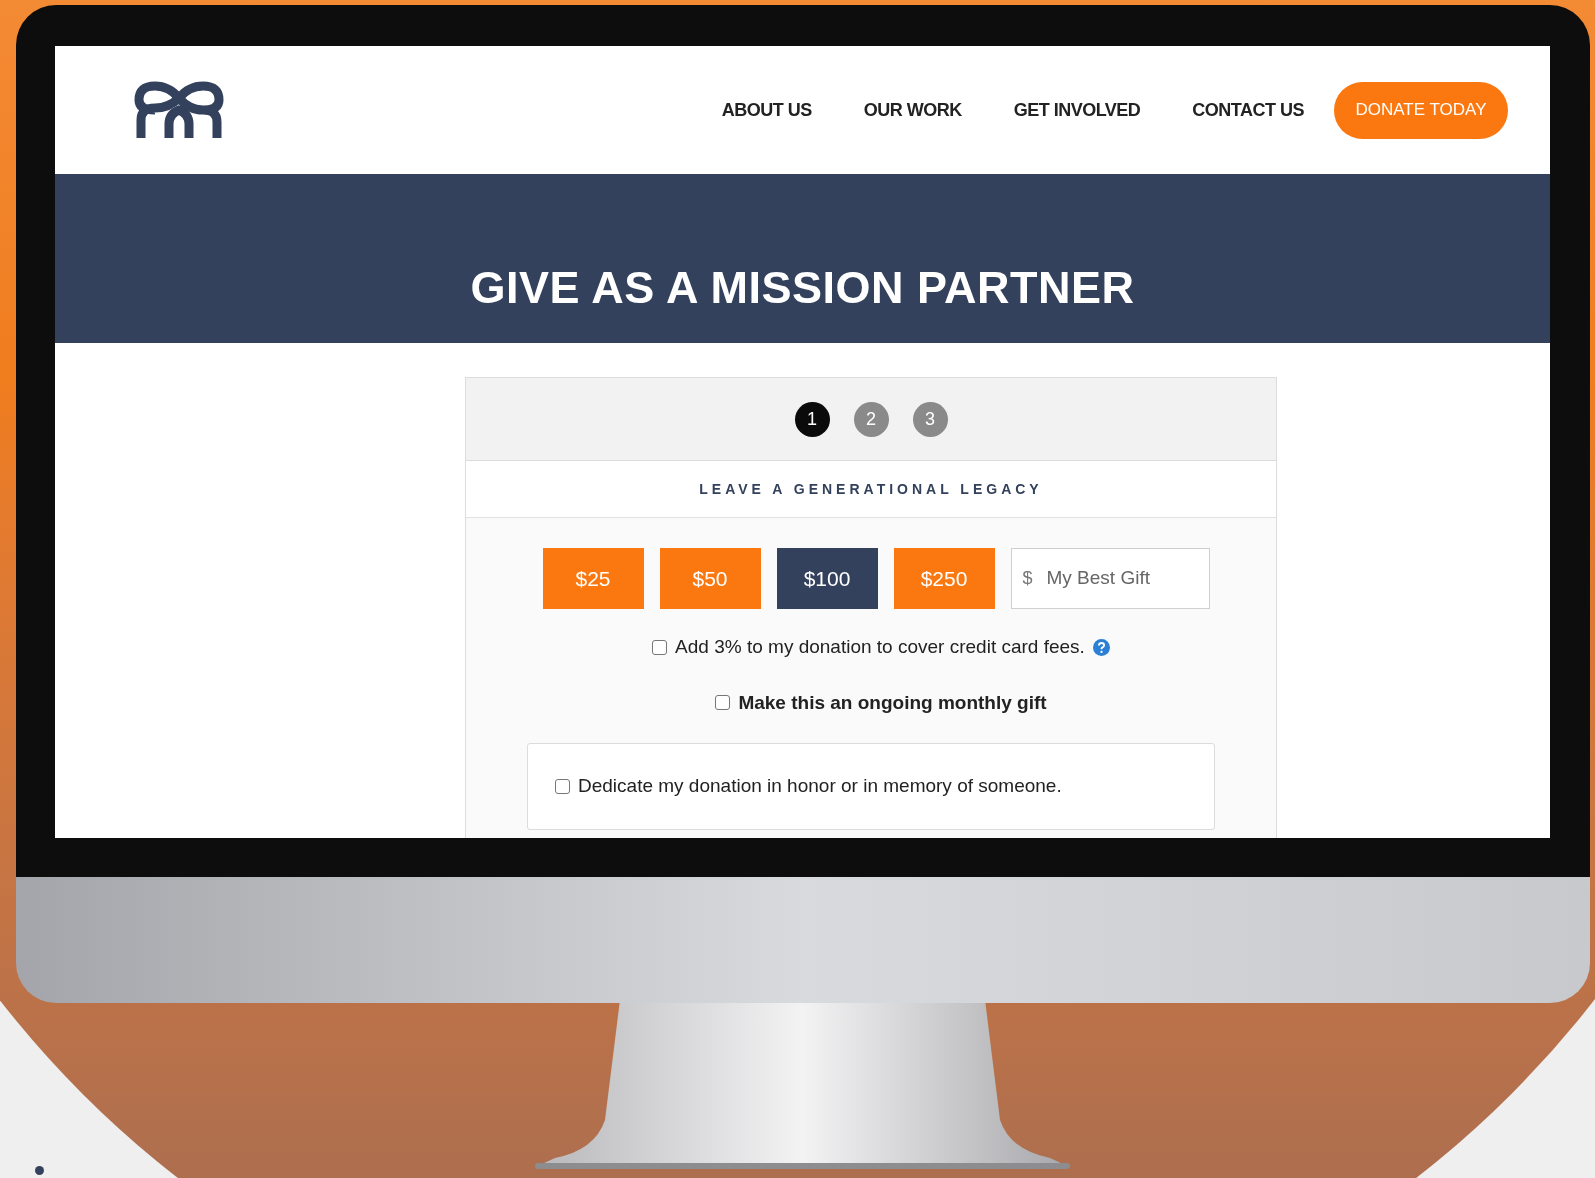  What do you see at coordinates (1121, 578) in the screenshot?
I see `amount-input: My Best Gift` at bounding box center [1121, 578].